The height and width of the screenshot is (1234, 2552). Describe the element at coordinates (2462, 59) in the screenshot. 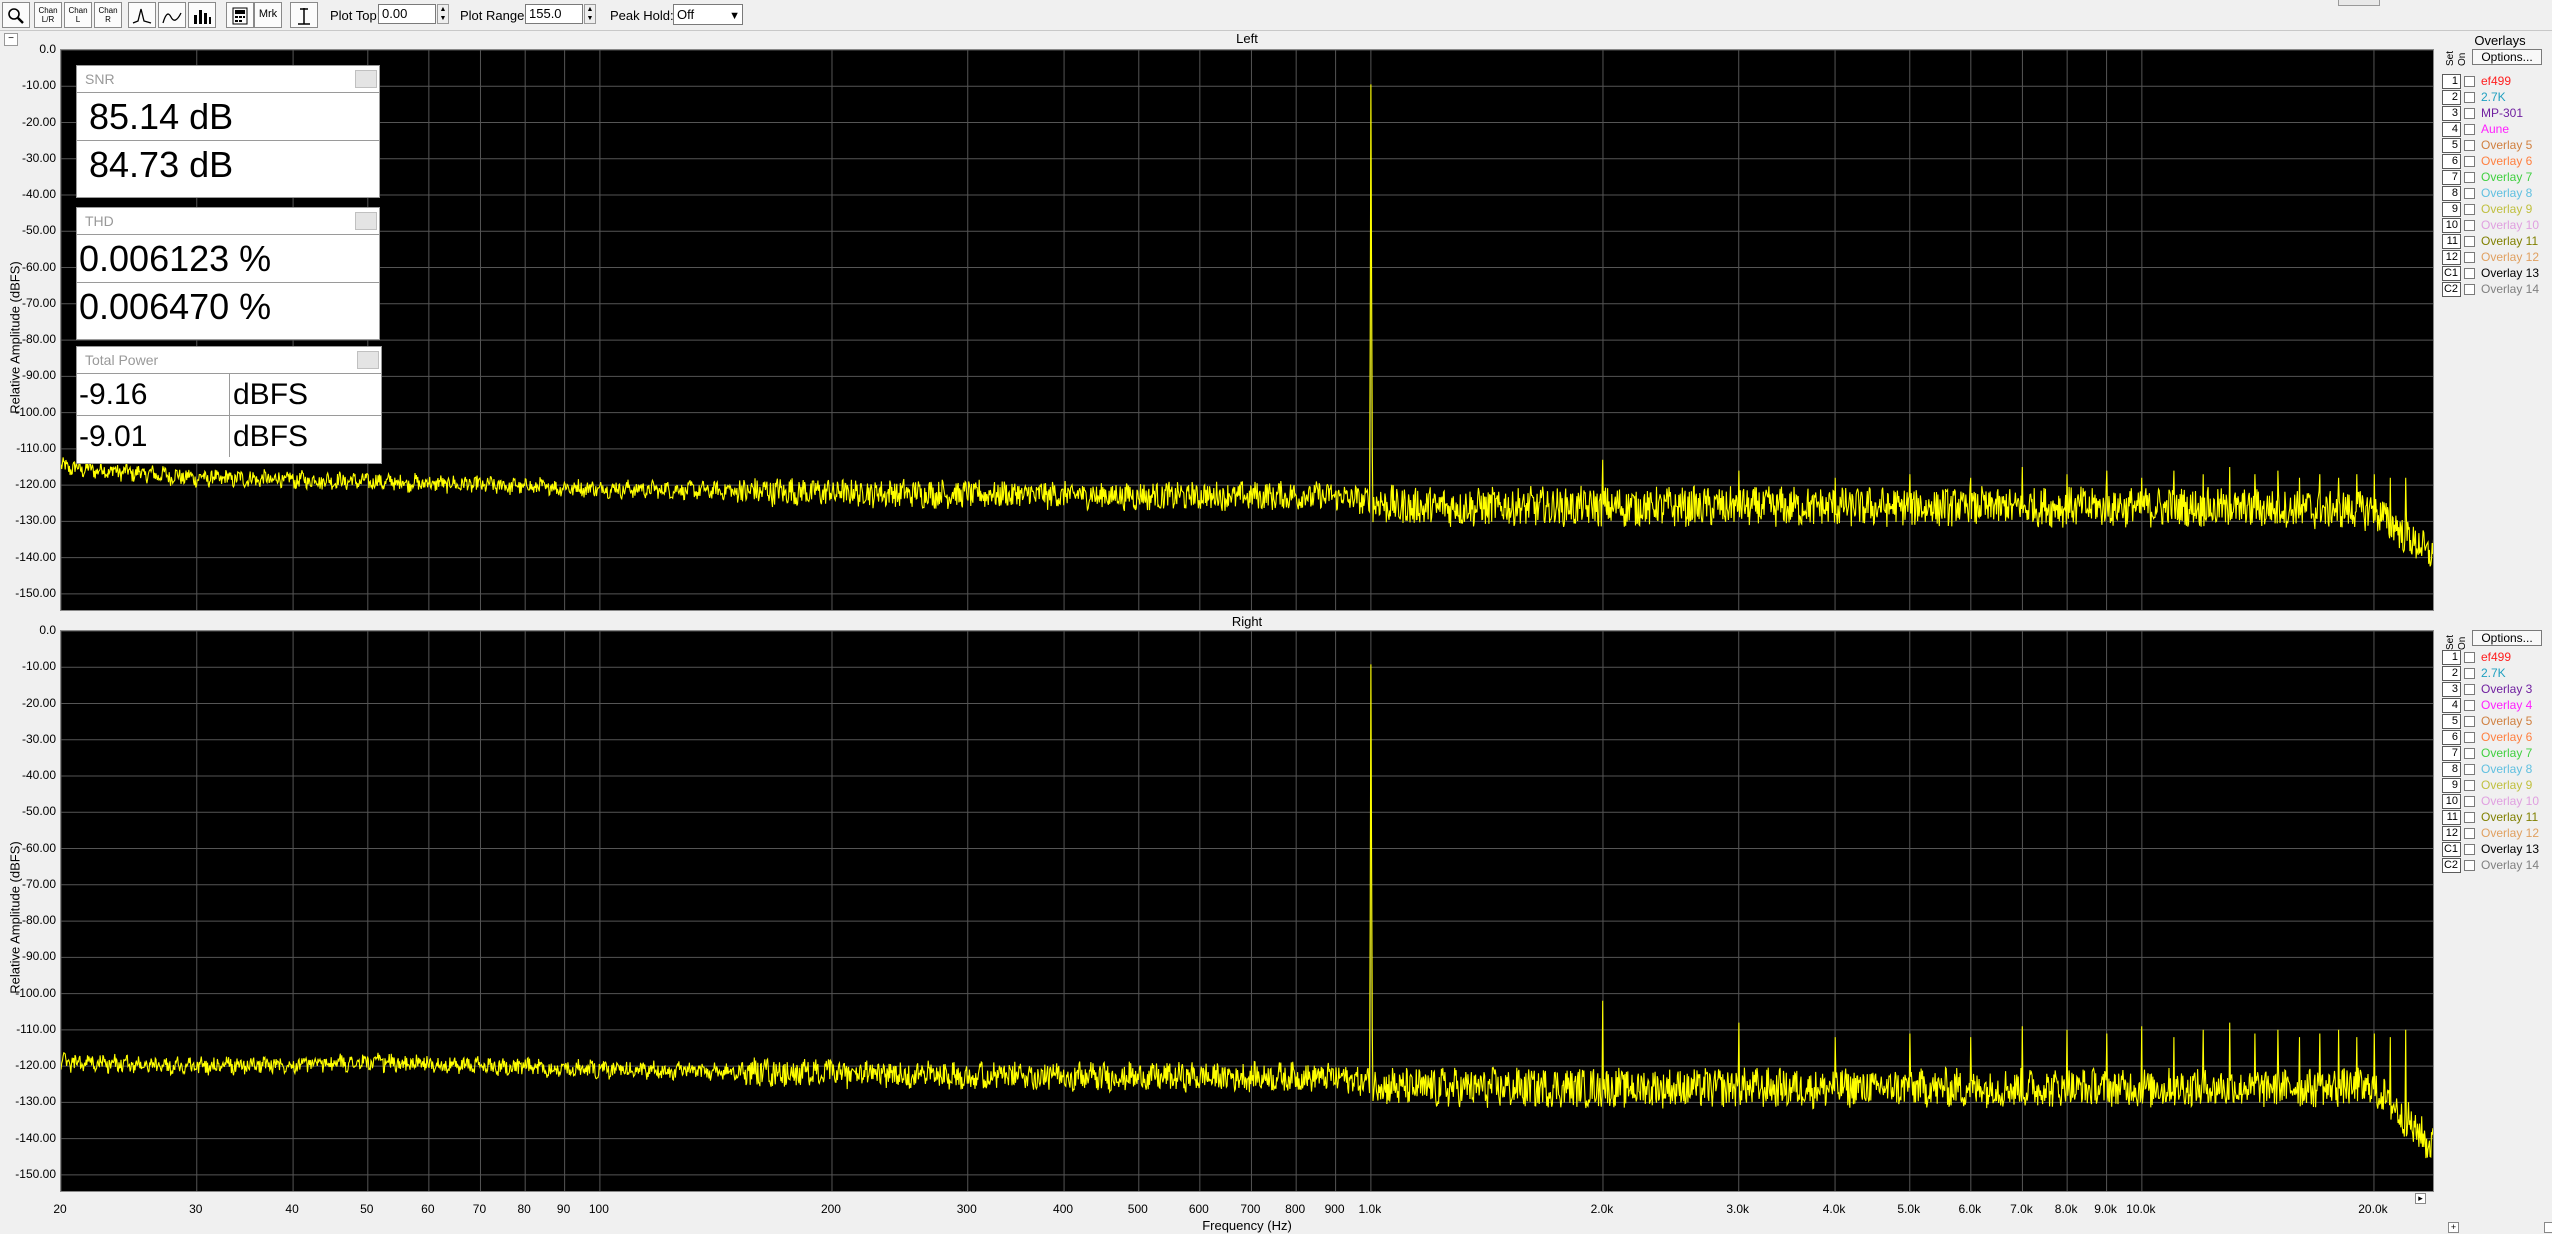

I see `overlays-on-header: On` at that location.